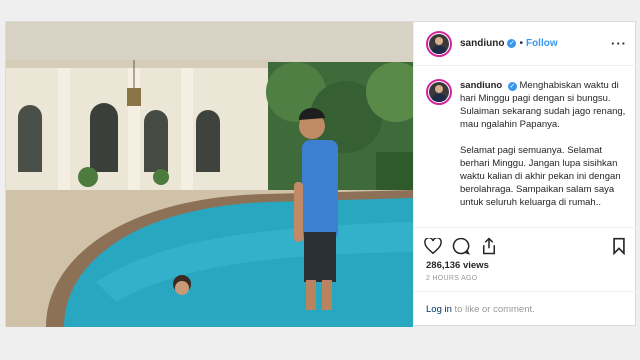 This screenshot has width=640, height=360. I want to click on like-heart-icon, so click(433, 246).